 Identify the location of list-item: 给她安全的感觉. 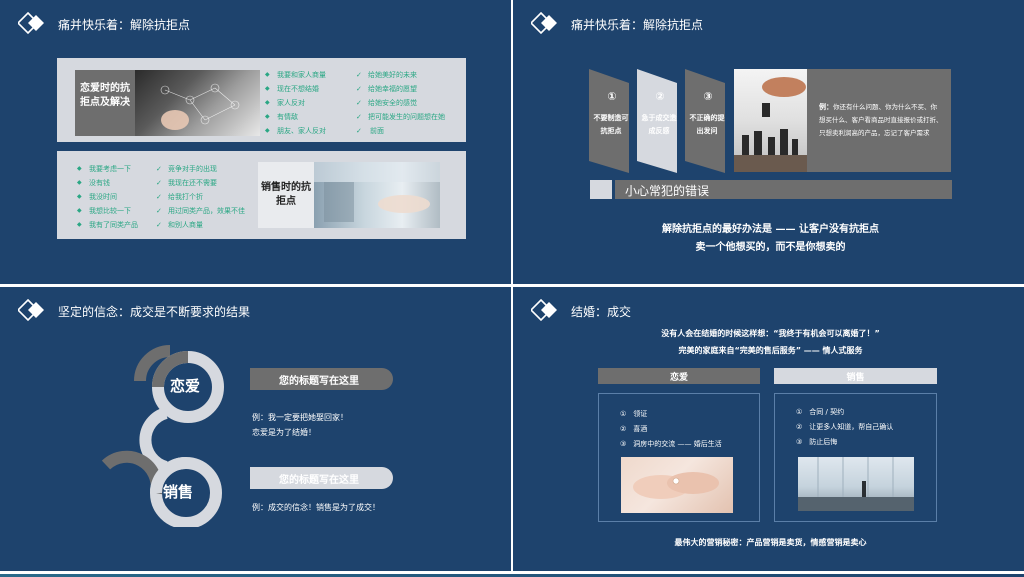
(400, 103).